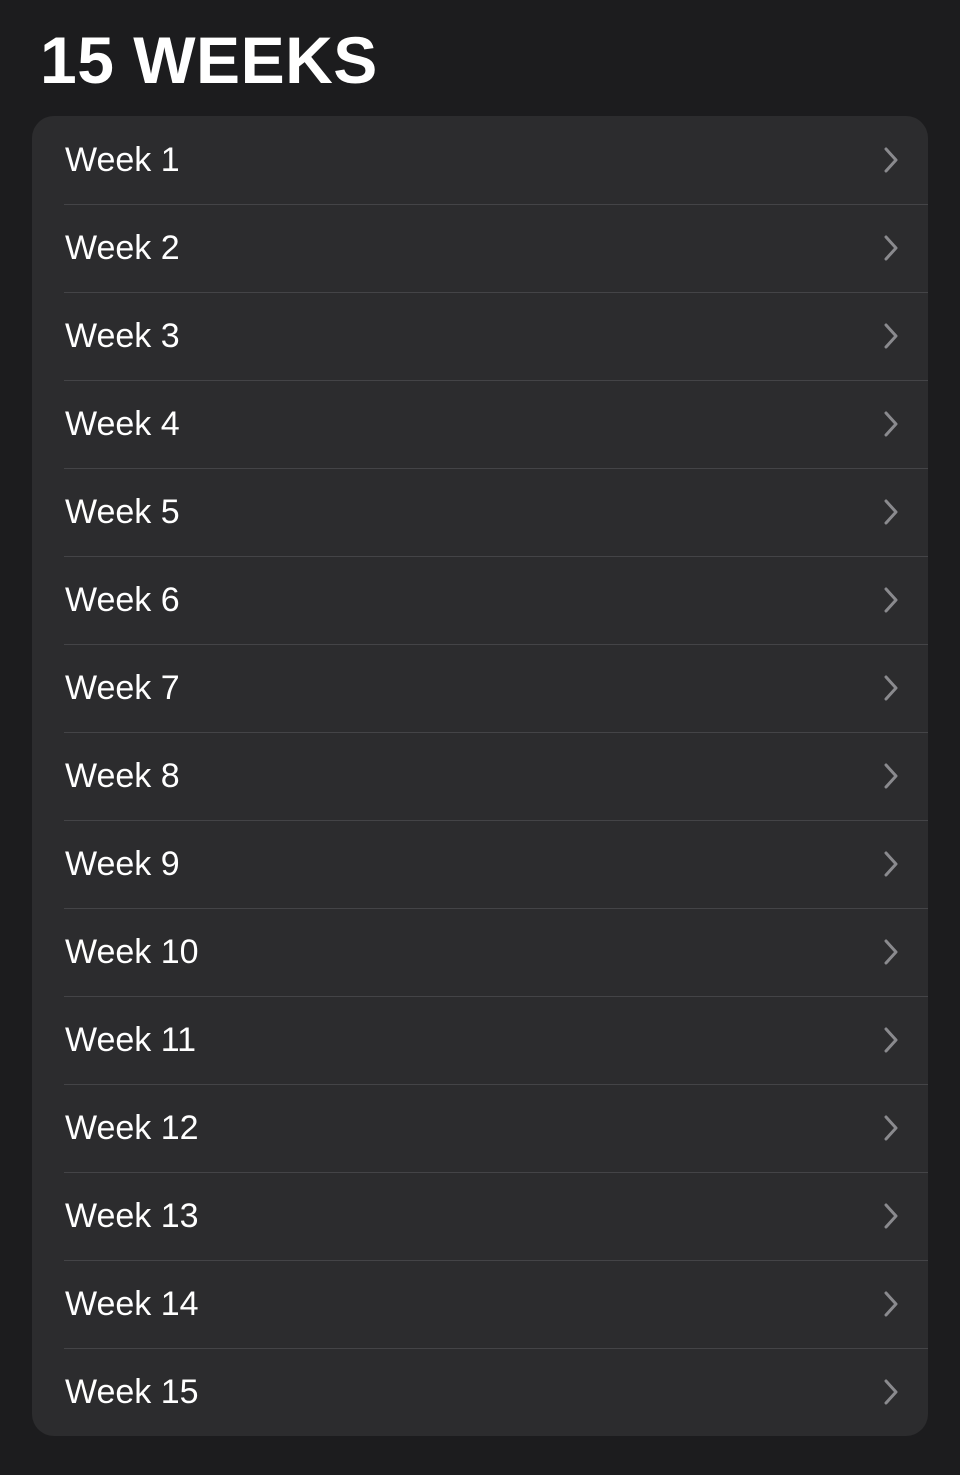  Describe the element at coordinates (122, 864) in the screenshot. I see `week-label: Week 9` at that location.